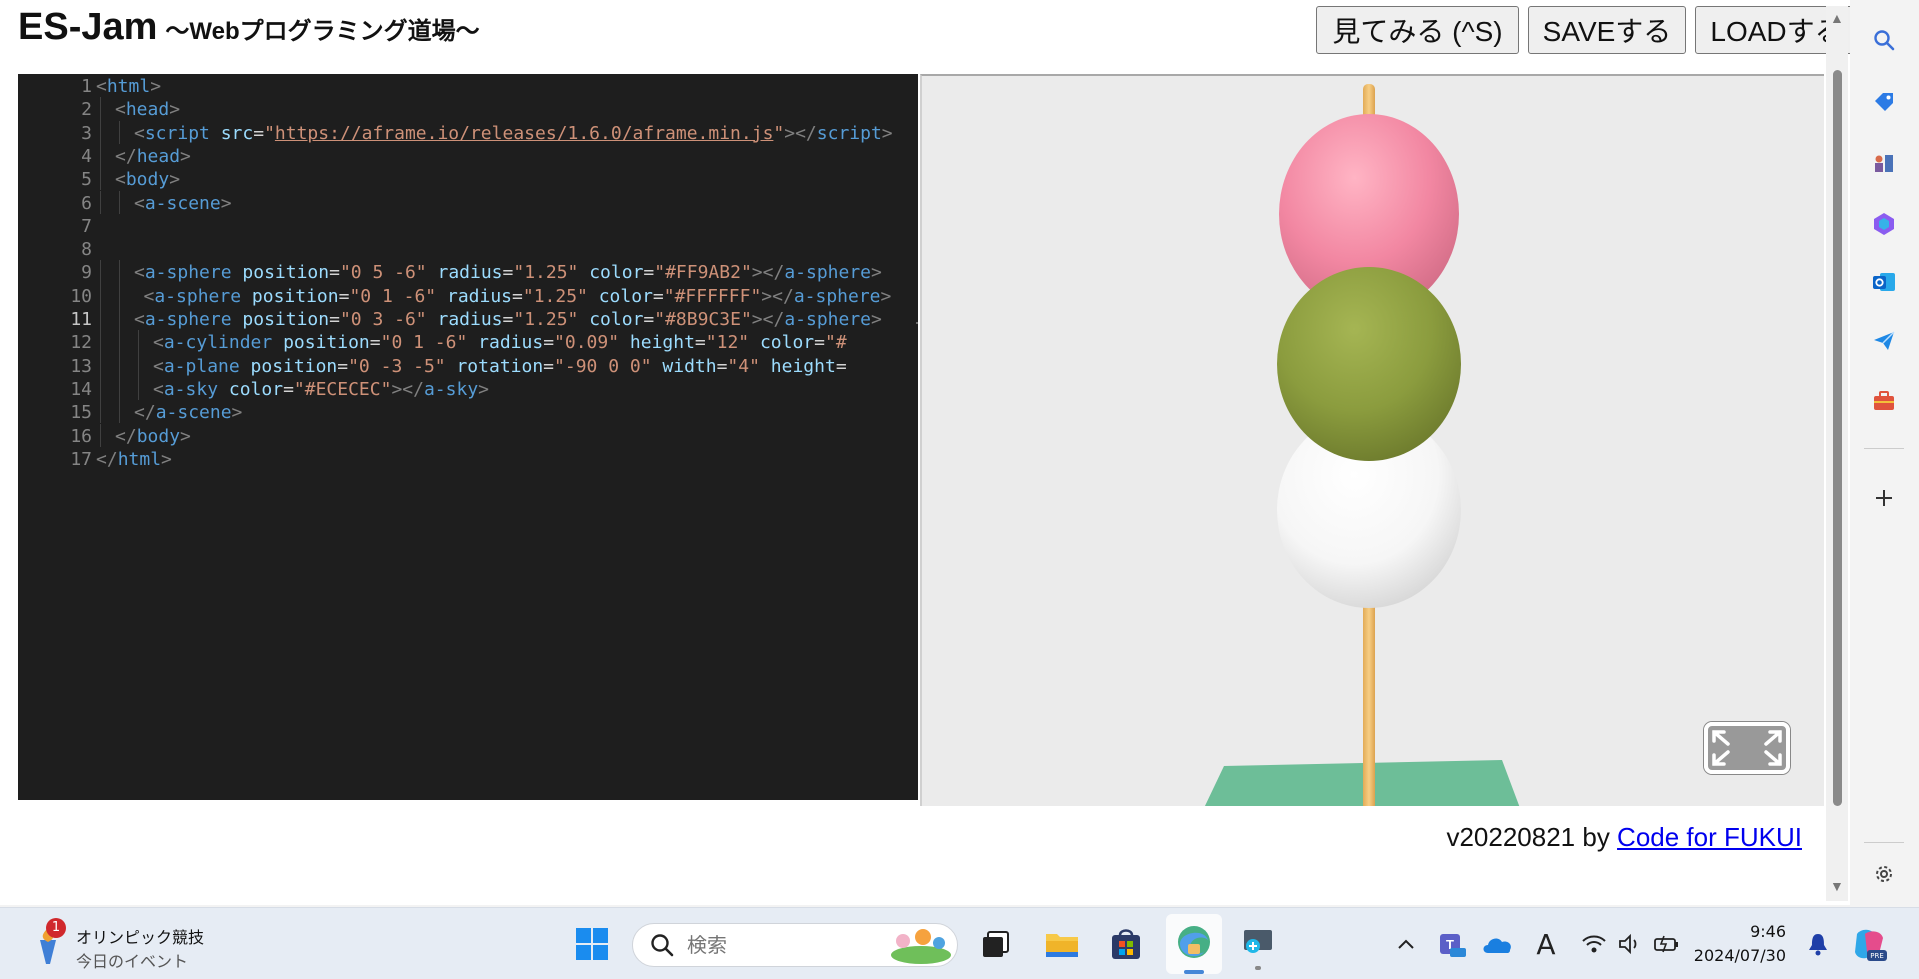  What do you see at coordinates (1884, 102) in the screenshot?
I see `shopping-tag-icon` at bounding box center [1884, 102].